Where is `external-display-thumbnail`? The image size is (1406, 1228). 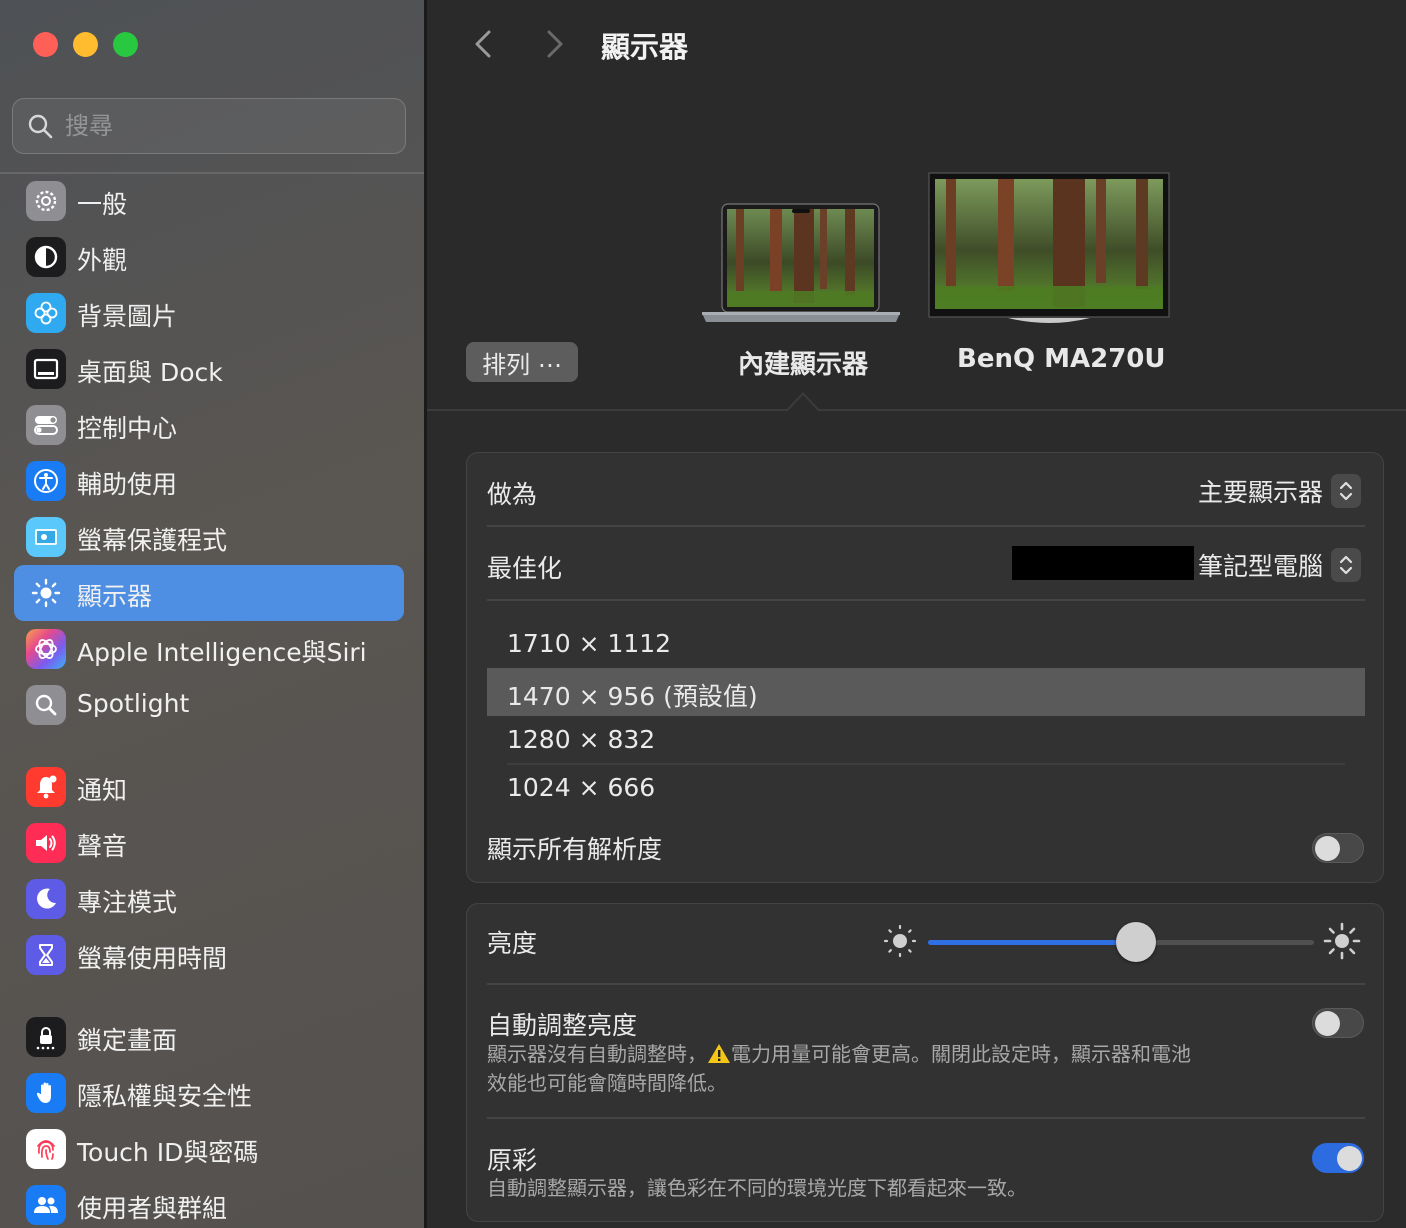
external-display-thumbnail is located at coordinates (1049, 248).